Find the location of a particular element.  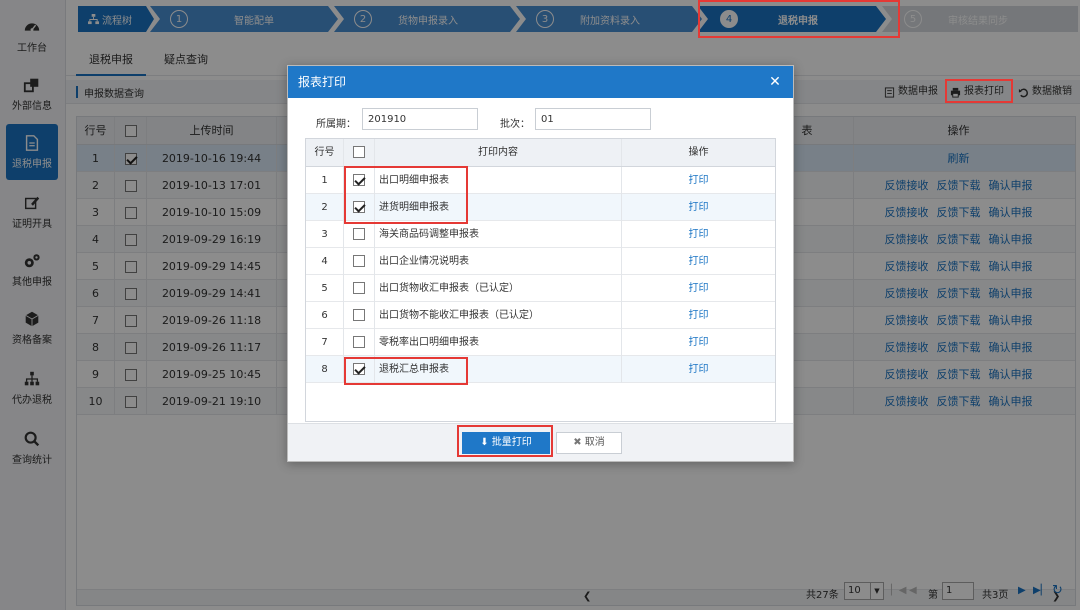

batch-input is located at coordinates (593, 119).